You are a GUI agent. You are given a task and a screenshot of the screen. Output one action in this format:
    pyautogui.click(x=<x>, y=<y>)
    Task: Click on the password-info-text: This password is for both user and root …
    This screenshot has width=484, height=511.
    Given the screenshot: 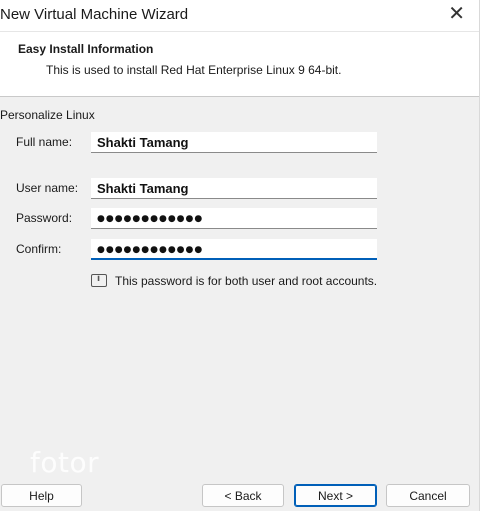 What is the action you would take?
    pyautogui.click(x=246, y=281)
    